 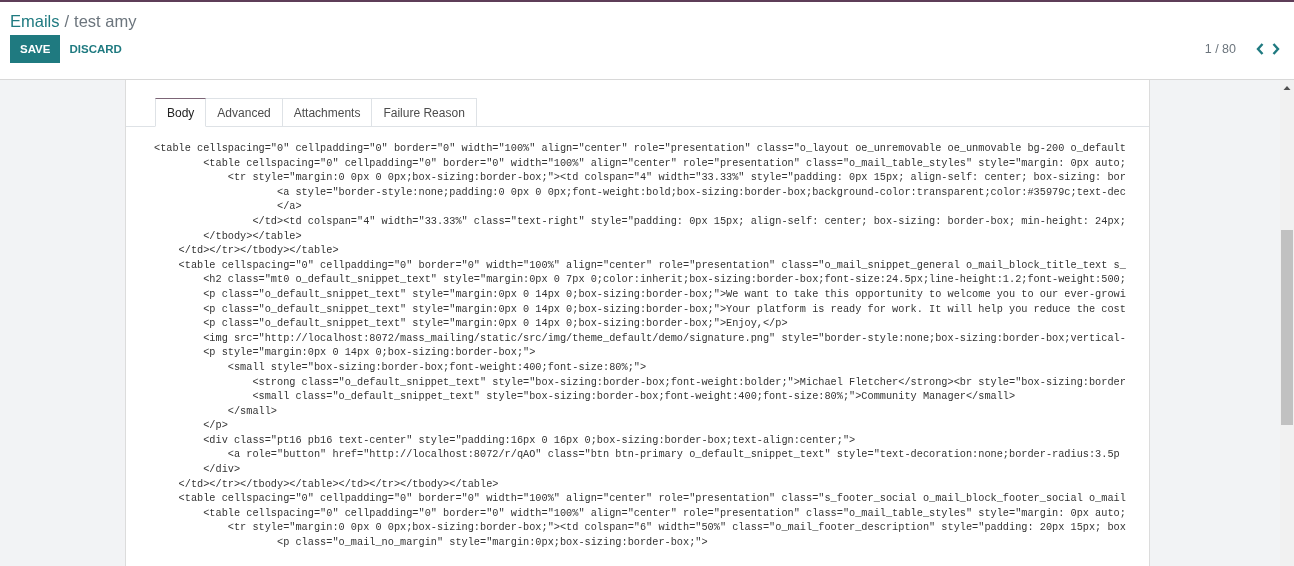 I want to click on code-line: </p>, so click(x=215, y=425).